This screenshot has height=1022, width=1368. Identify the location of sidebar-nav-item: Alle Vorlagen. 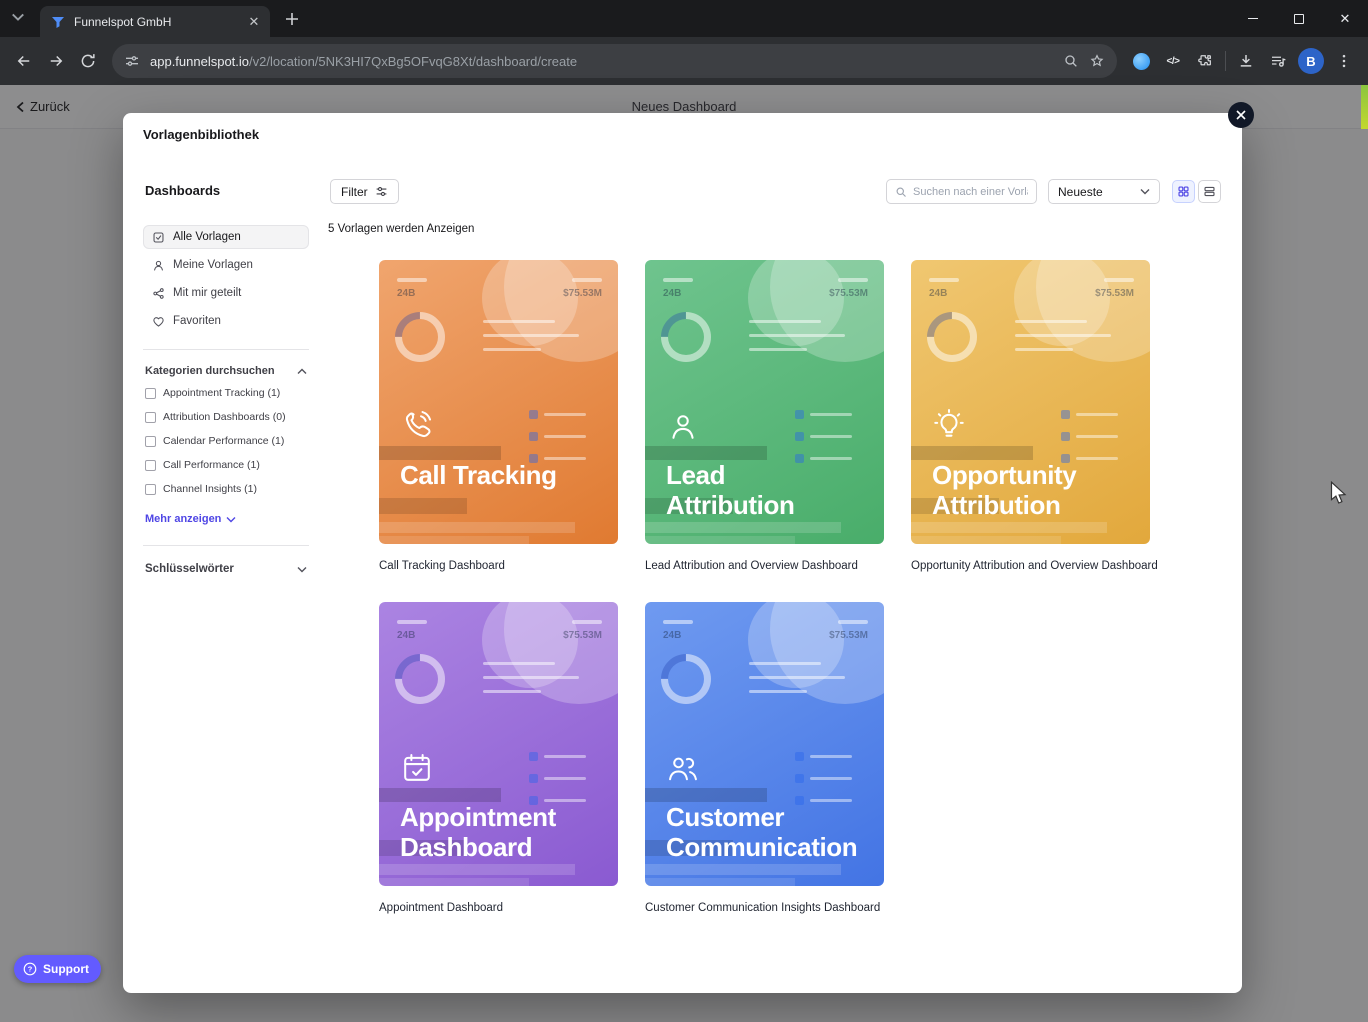
(226, 237).